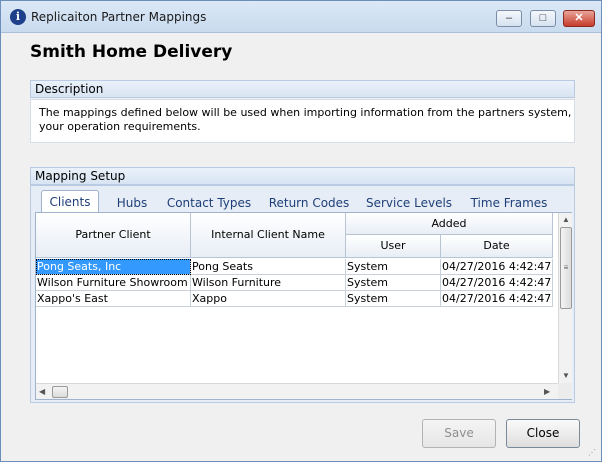 Image resolution: width=602 pixels, height=462 pixels. I want to click on vertical-scrollbar: ▲ ≡ ▼, so click(565, 298).